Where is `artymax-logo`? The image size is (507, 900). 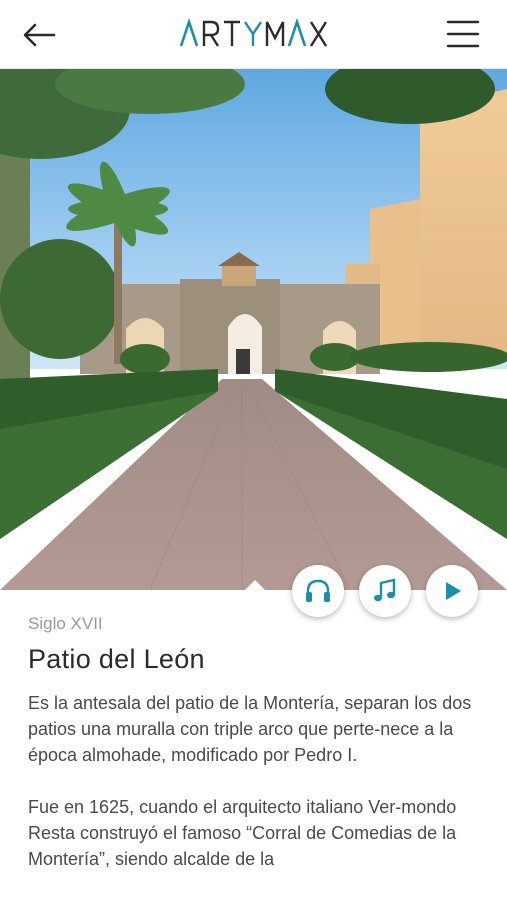
artymax-logo is located at coordinates (253, 32).